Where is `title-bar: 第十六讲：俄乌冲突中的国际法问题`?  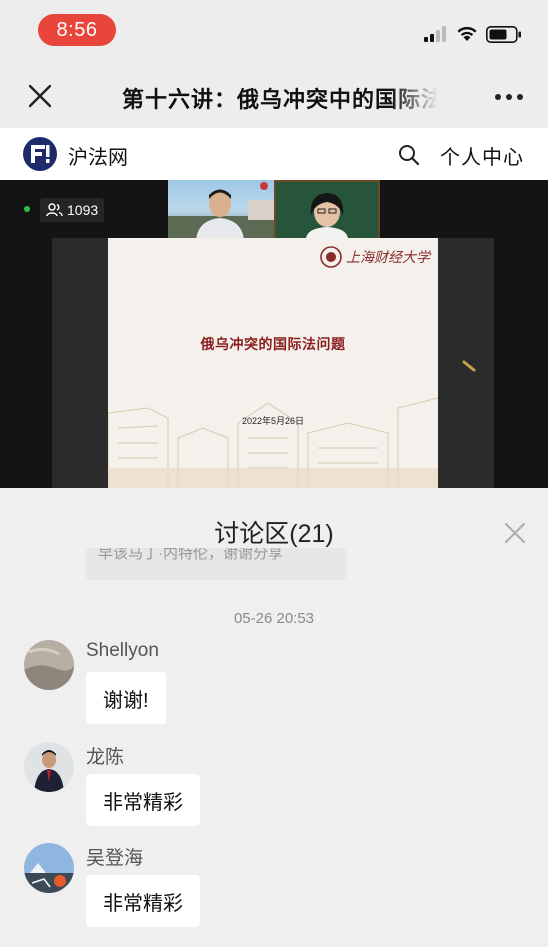
title-bar: 第十六讲：俄乌冲突中的国际法问题 is located at coordinates (274, 95).